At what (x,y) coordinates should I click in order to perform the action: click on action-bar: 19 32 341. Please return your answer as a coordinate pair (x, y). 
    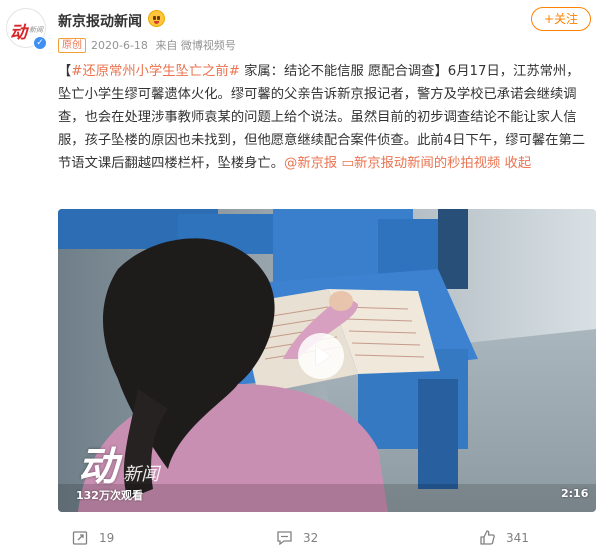
    Looking at the image, I should click on (301, 537).